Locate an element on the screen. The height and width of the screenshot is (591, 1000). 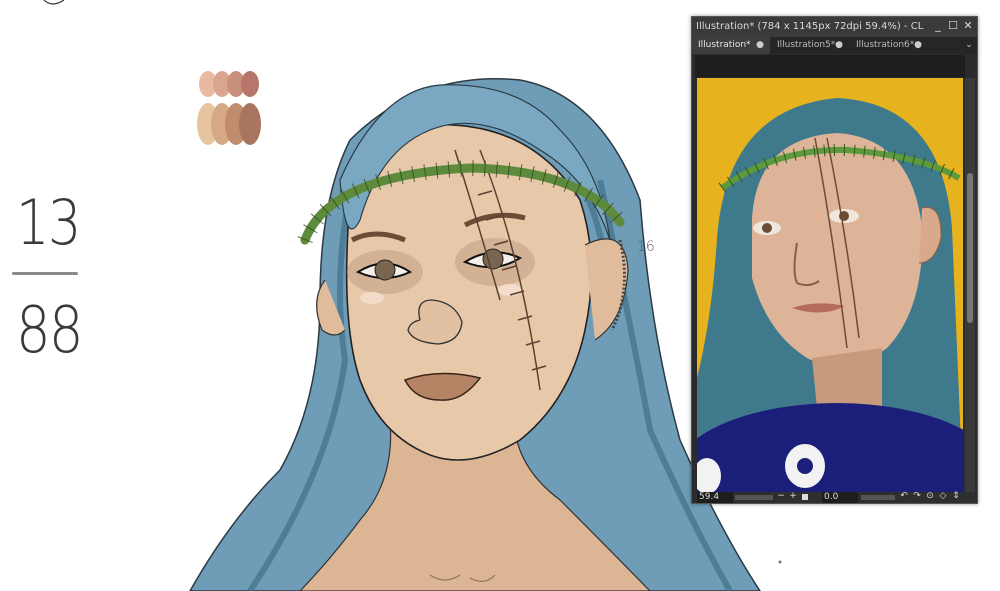
navigator-statusbar: 59.4 − + 0.0 ↶ ↷ ⊙ ◇ ⇕ is located at coordinates (835, 497).